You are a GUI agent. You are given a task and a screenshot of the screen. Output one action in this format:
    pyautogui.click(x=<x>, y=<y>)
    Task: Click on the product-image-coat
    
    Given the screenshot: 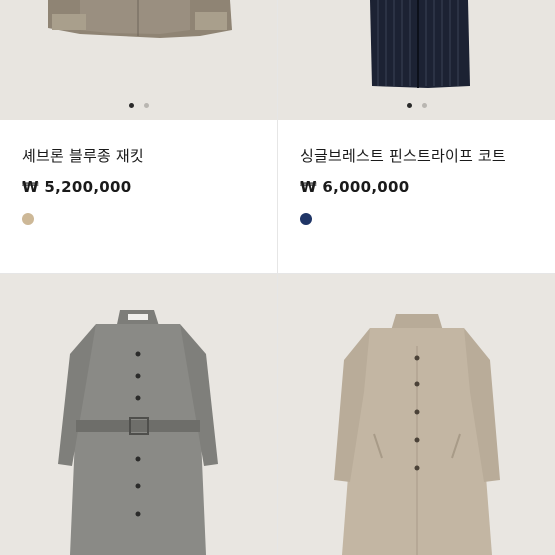 What is the action you would take?
    pyautogui.click(x=416, y=60)
    